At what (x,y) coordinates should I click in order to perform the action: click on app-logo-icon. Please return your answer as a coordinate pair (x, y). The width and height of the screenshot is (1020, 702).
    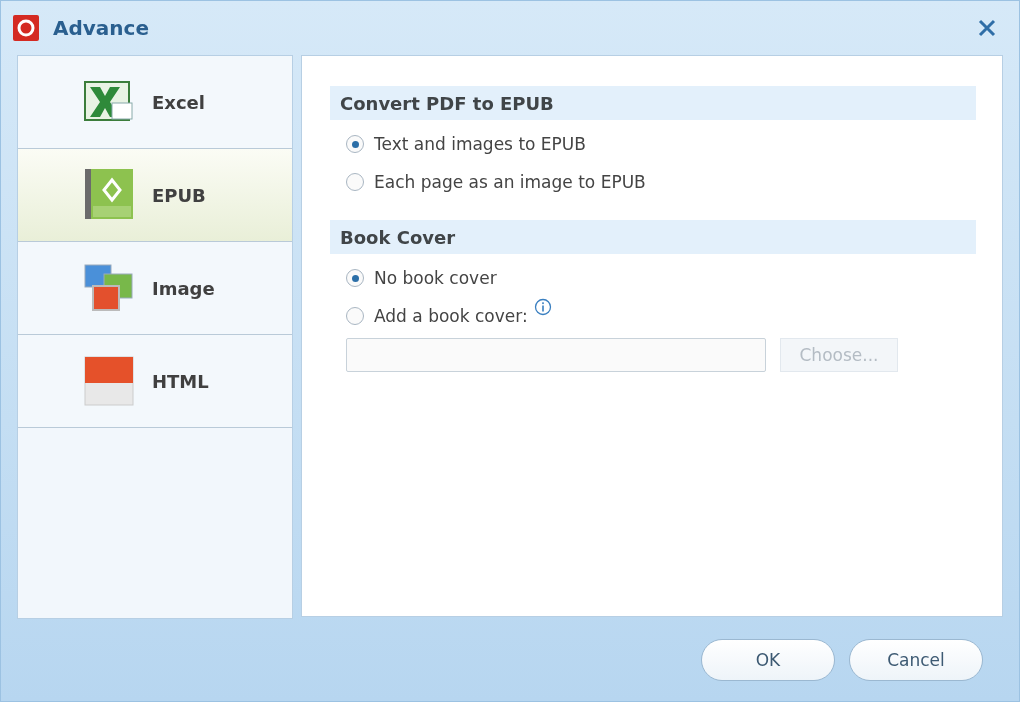
    Looking at the image, I should click on (26, 28).